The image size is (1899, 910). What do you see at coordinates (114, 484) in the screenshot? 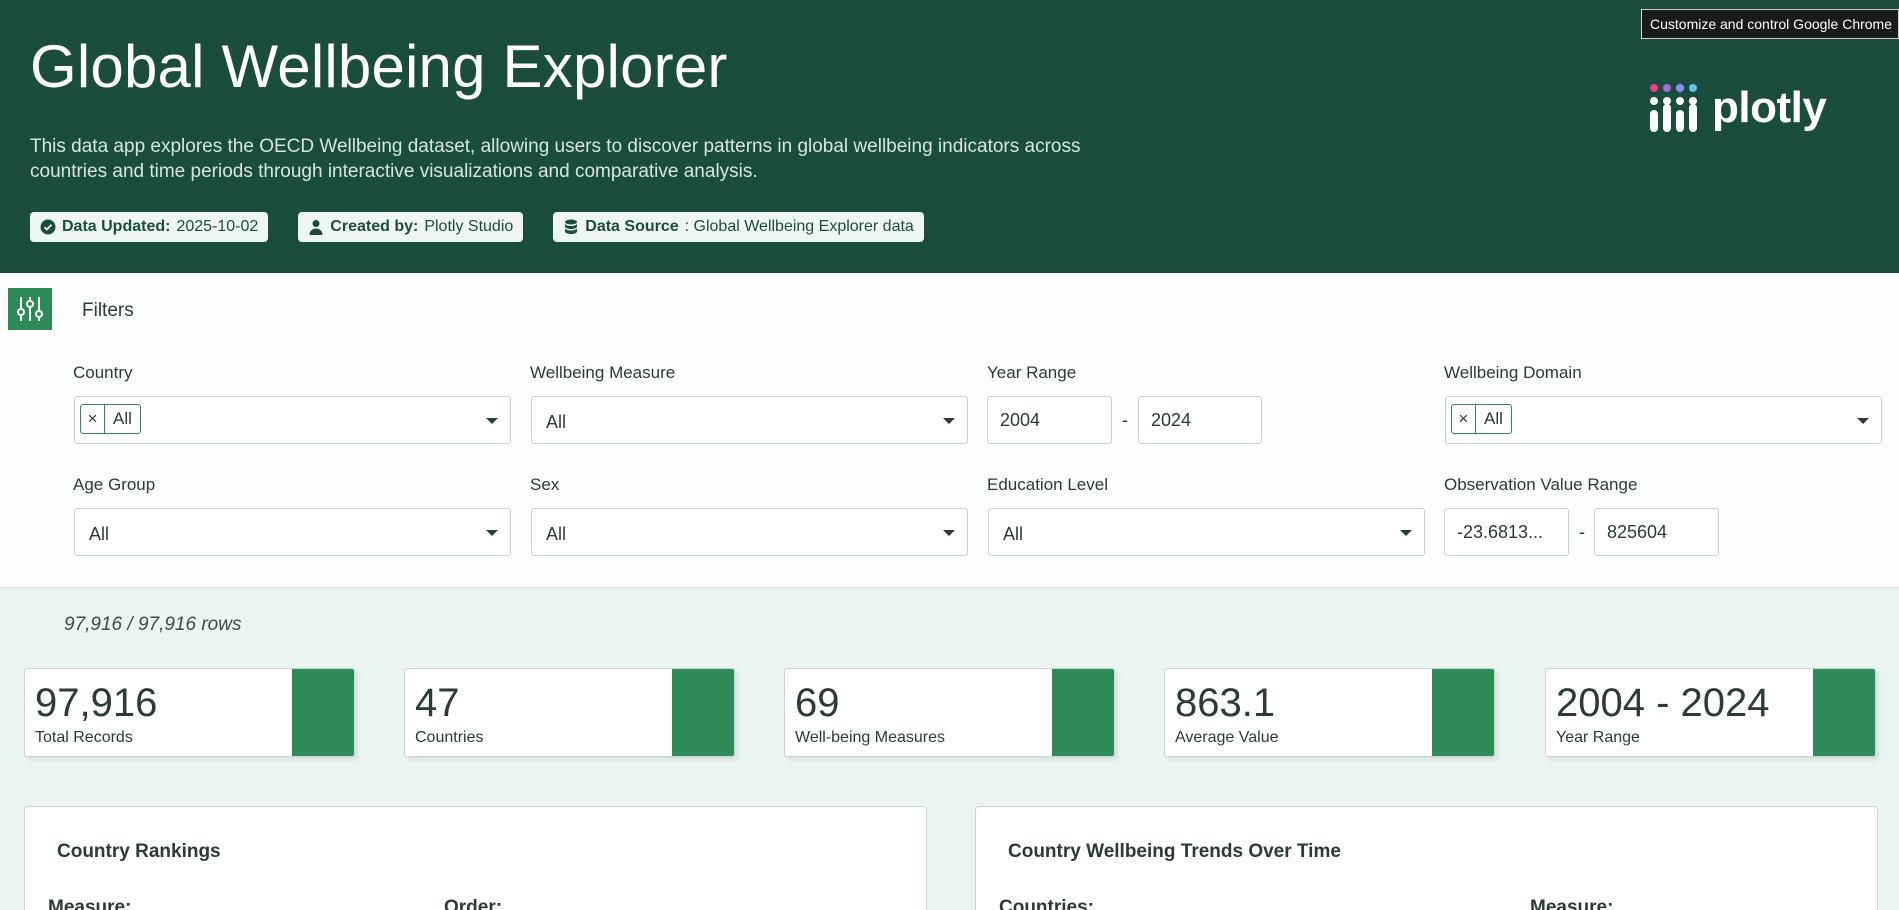
I see `age-group-label: Age Group` at bounding box center [114, 484].